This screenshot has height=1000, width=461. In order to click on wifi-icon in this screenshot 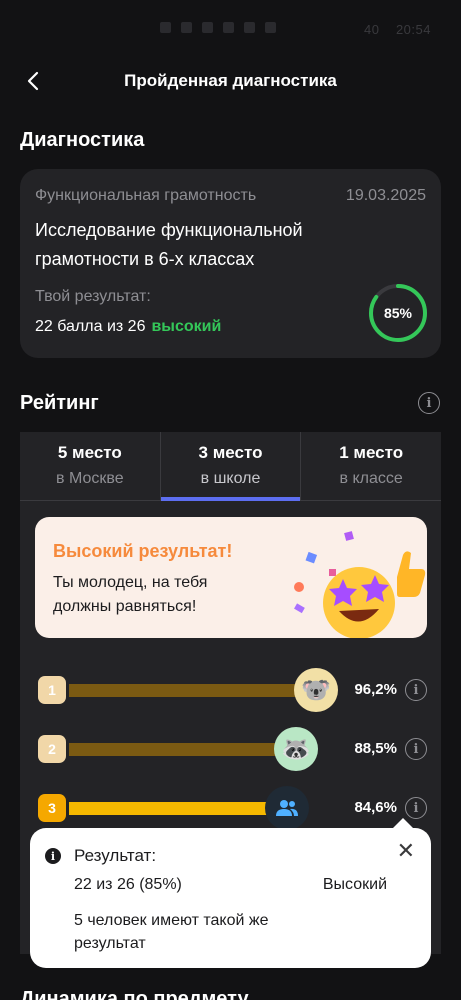, I will do `click(207, 27)`.